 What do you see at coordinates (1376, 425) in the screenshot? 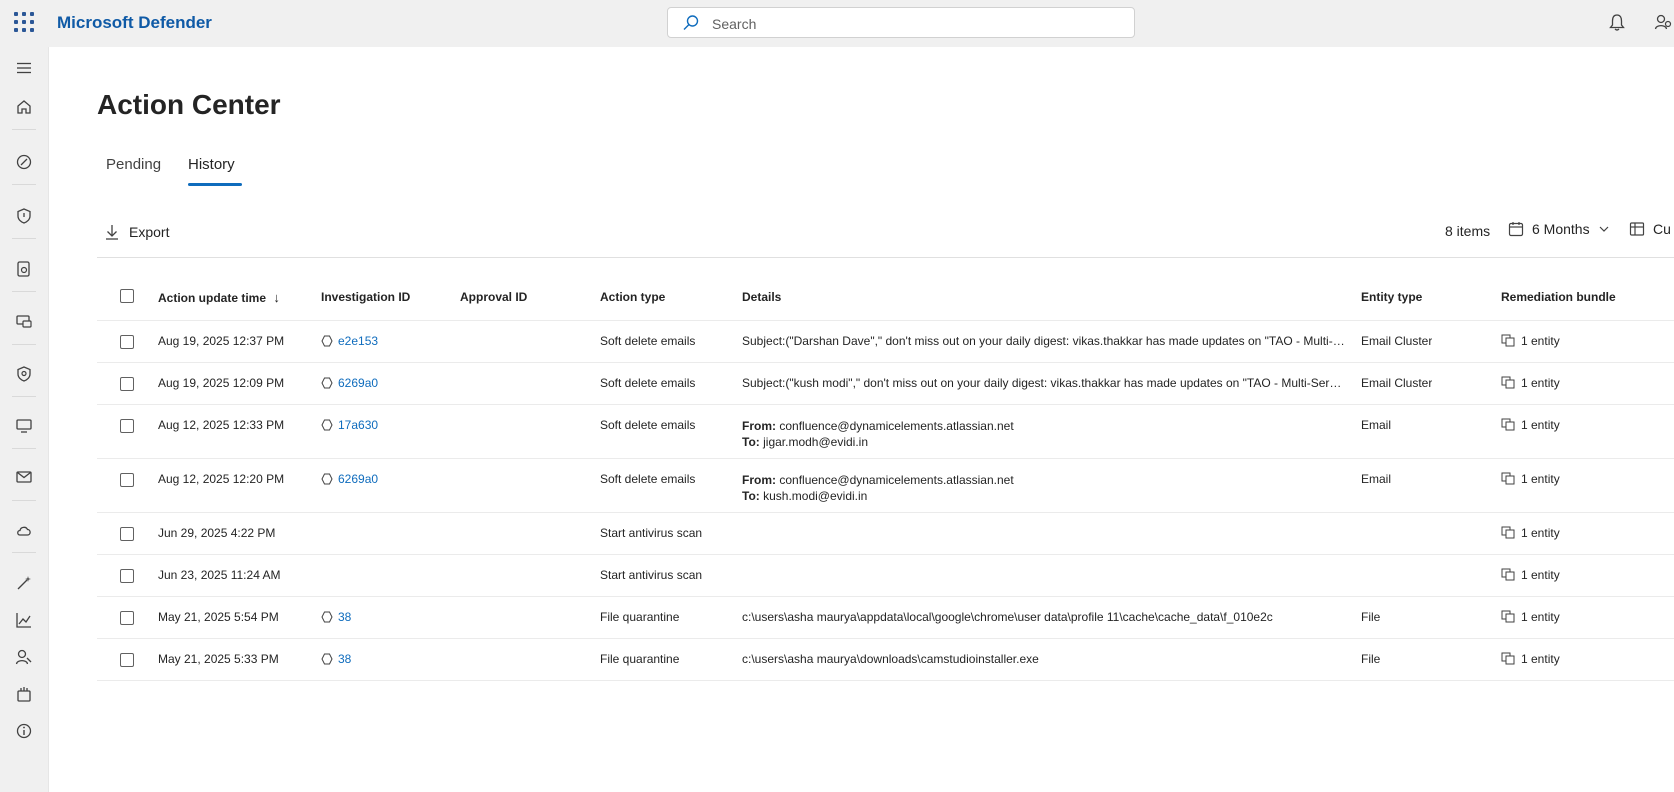
I see `entity-type: Email` at bounding box center [1376, 425].